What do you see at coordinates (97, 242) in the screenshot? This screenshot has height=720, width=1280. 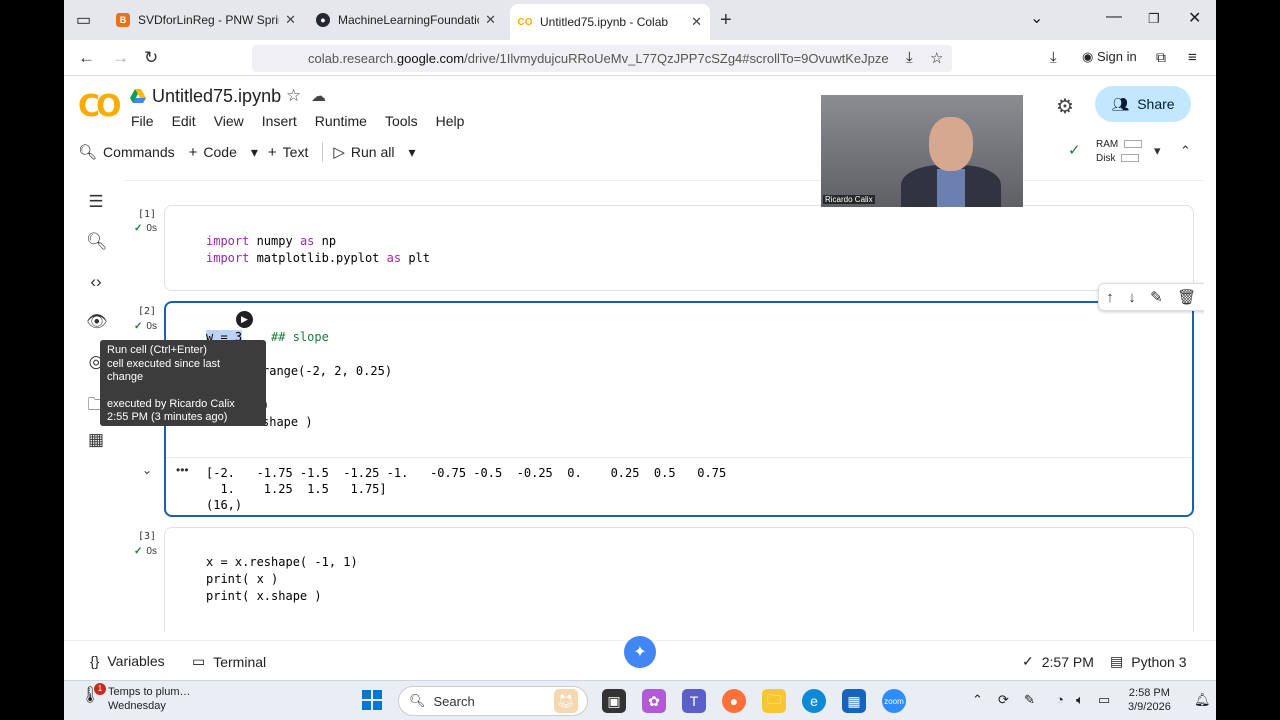 I see `find-icon: 🔍︎` at bounding box center [97, 242].